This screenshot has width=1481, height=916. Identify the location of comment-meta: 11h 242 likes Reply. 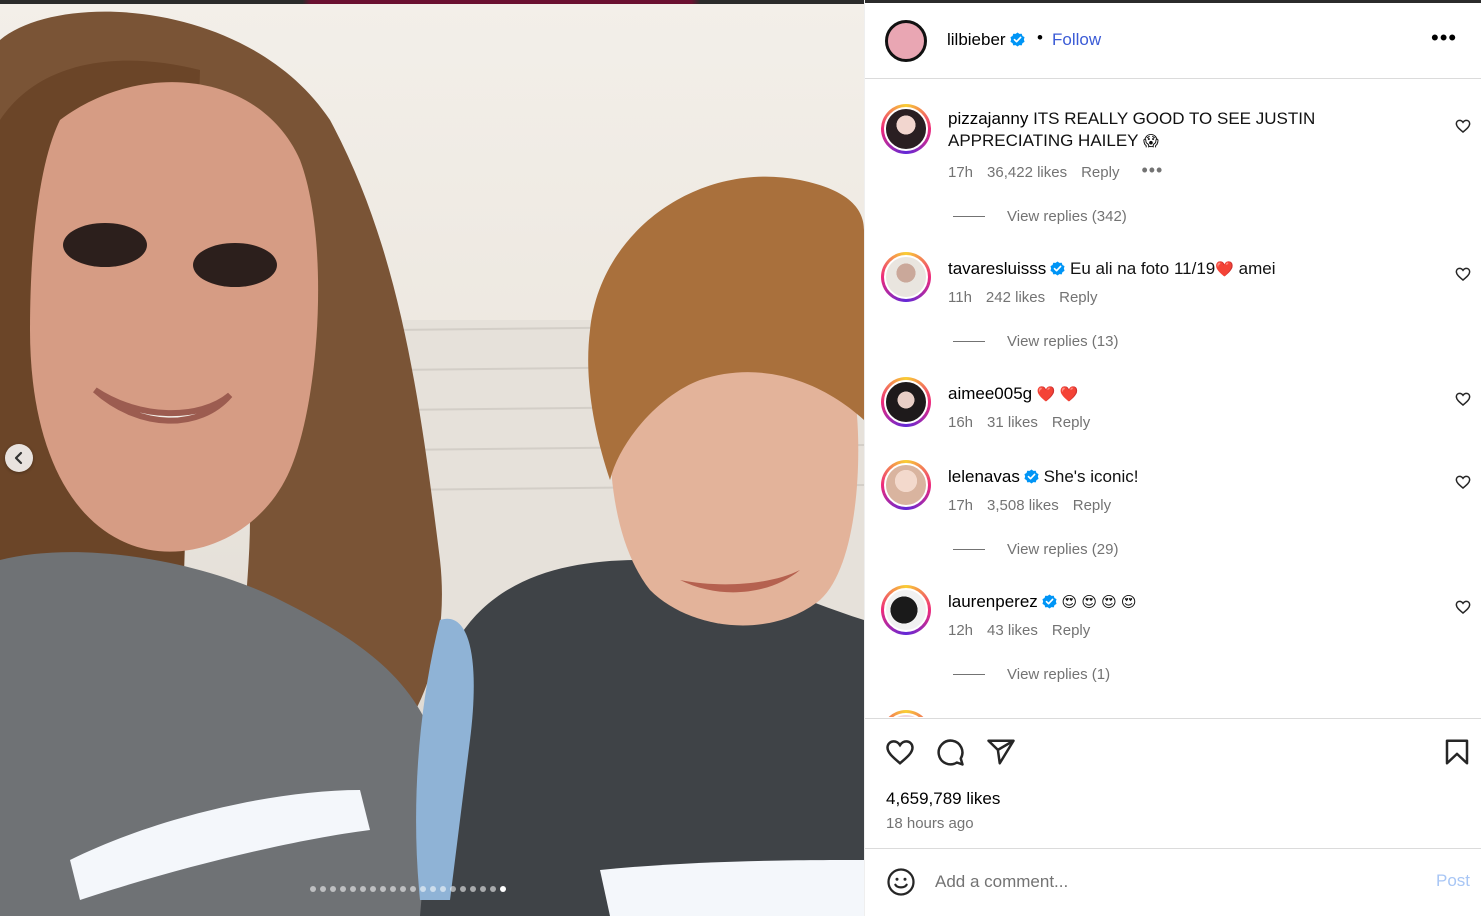
(1022, 297).